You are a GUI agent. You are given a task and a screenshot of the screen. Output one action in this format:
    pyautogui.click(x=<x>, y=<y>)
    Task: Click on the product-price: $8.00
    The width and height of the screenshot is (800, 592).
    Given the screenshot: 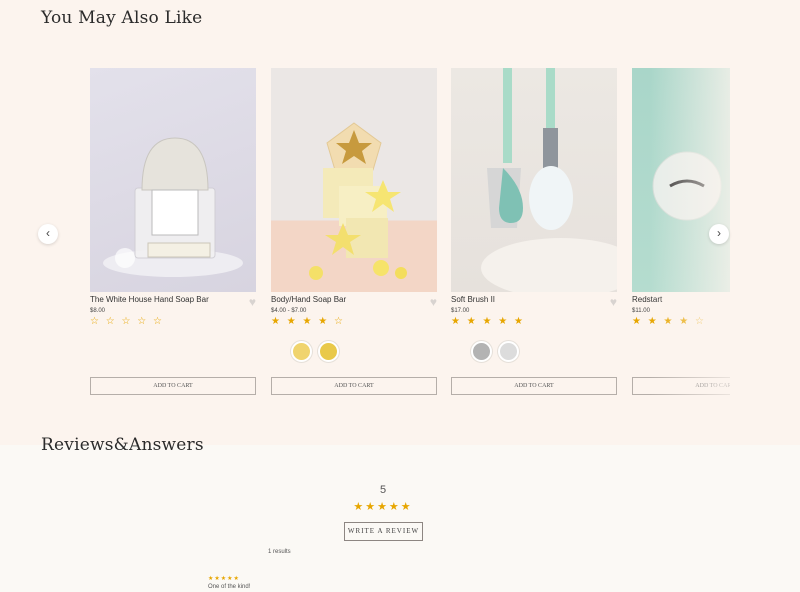 What is the action you would take?
    pyautogui.click(x=98, y=311)
    